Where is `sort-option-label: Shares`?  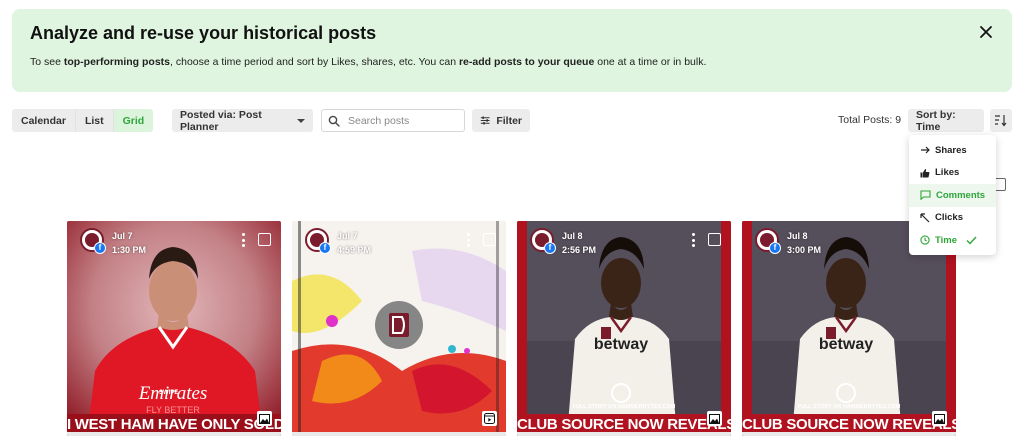
sort-option-label: Shares is located at coordinates (951, 150).